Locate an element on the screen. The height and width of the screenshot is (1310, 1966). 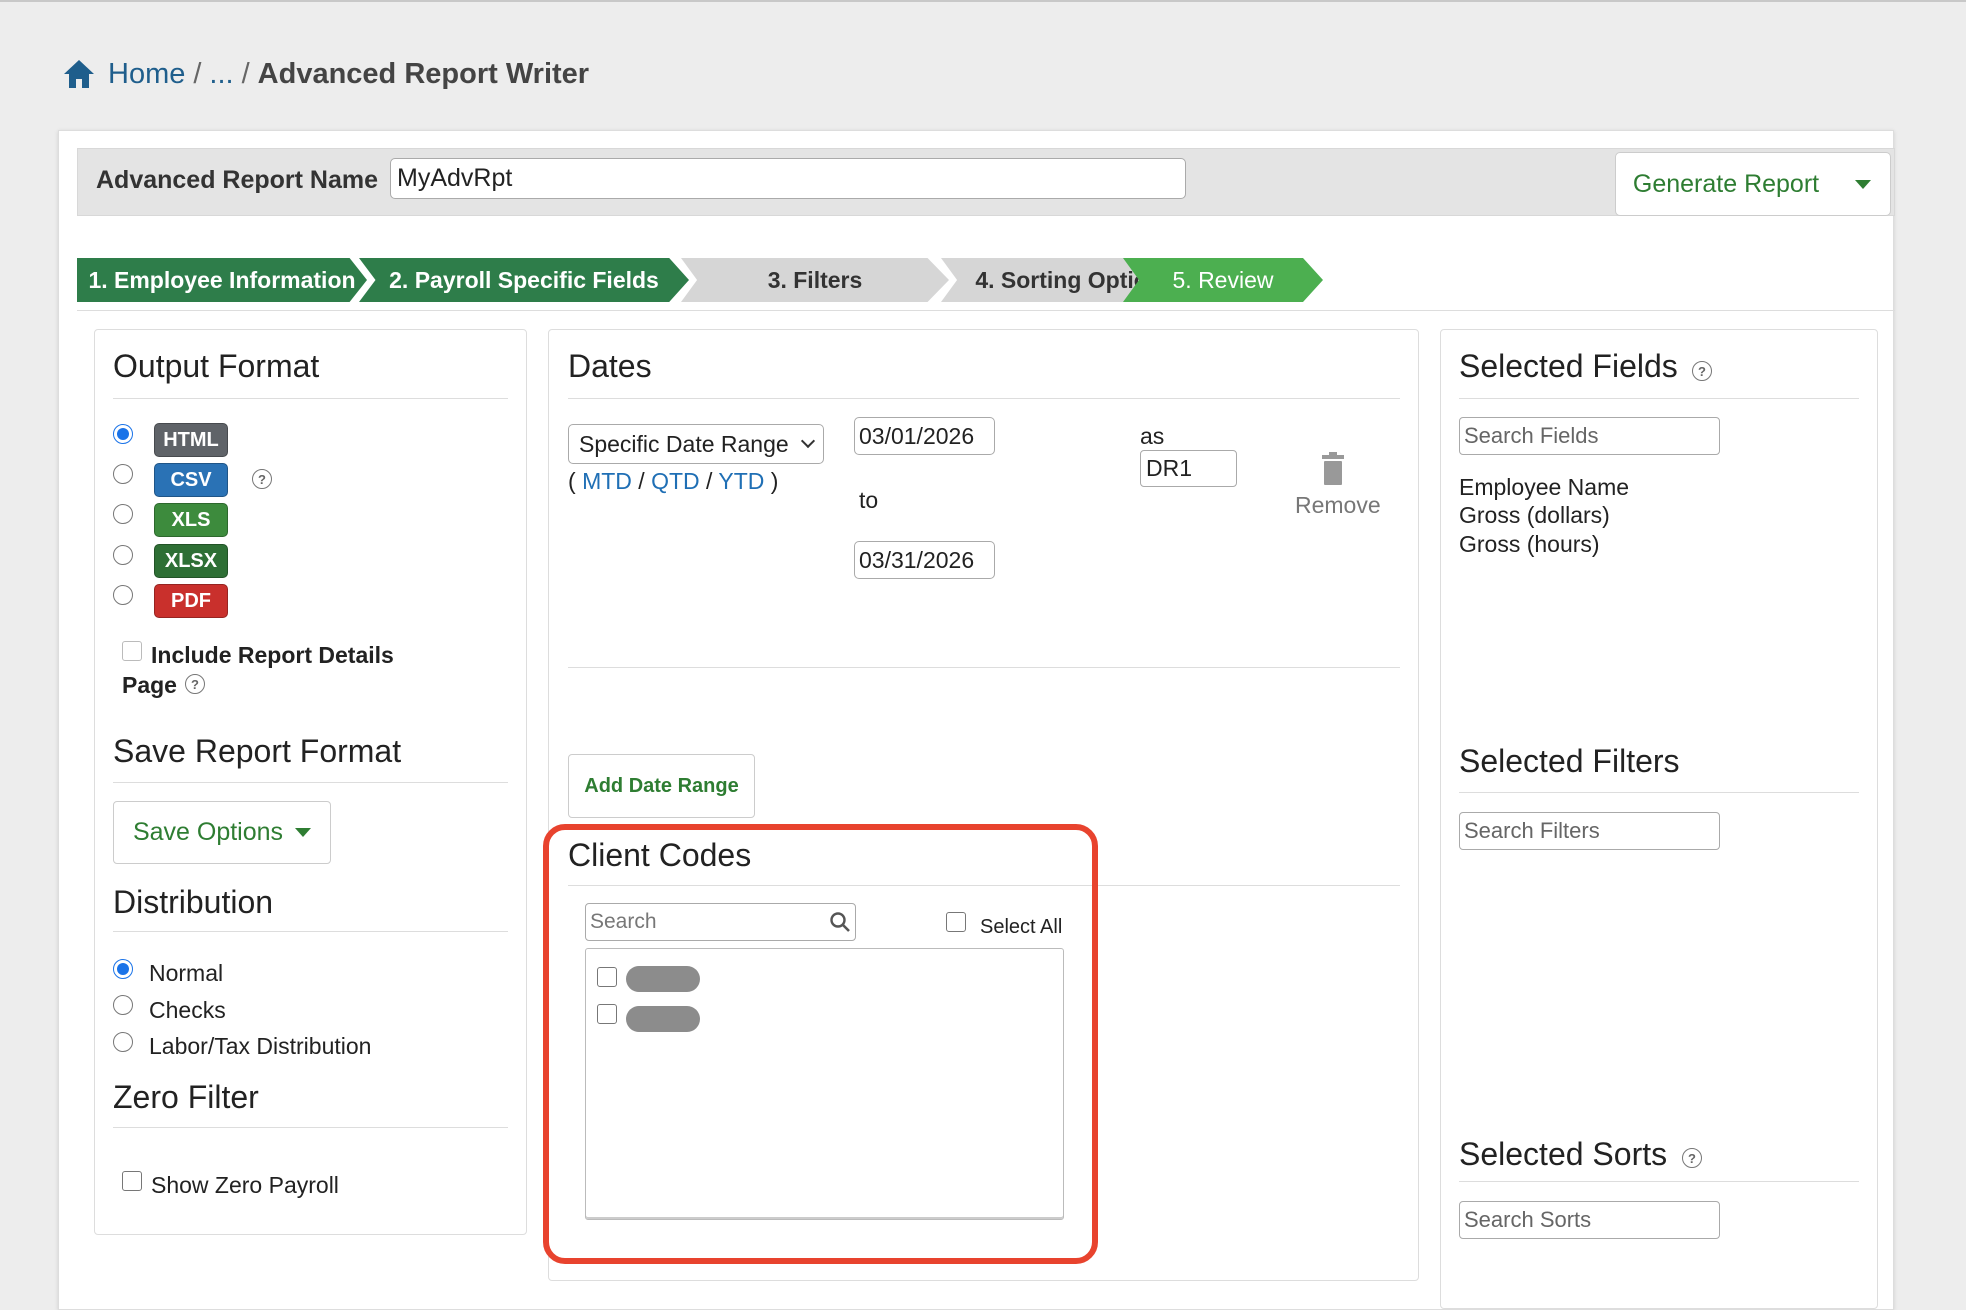
select-all-label: Select All is located at coordinates (1021, 927).